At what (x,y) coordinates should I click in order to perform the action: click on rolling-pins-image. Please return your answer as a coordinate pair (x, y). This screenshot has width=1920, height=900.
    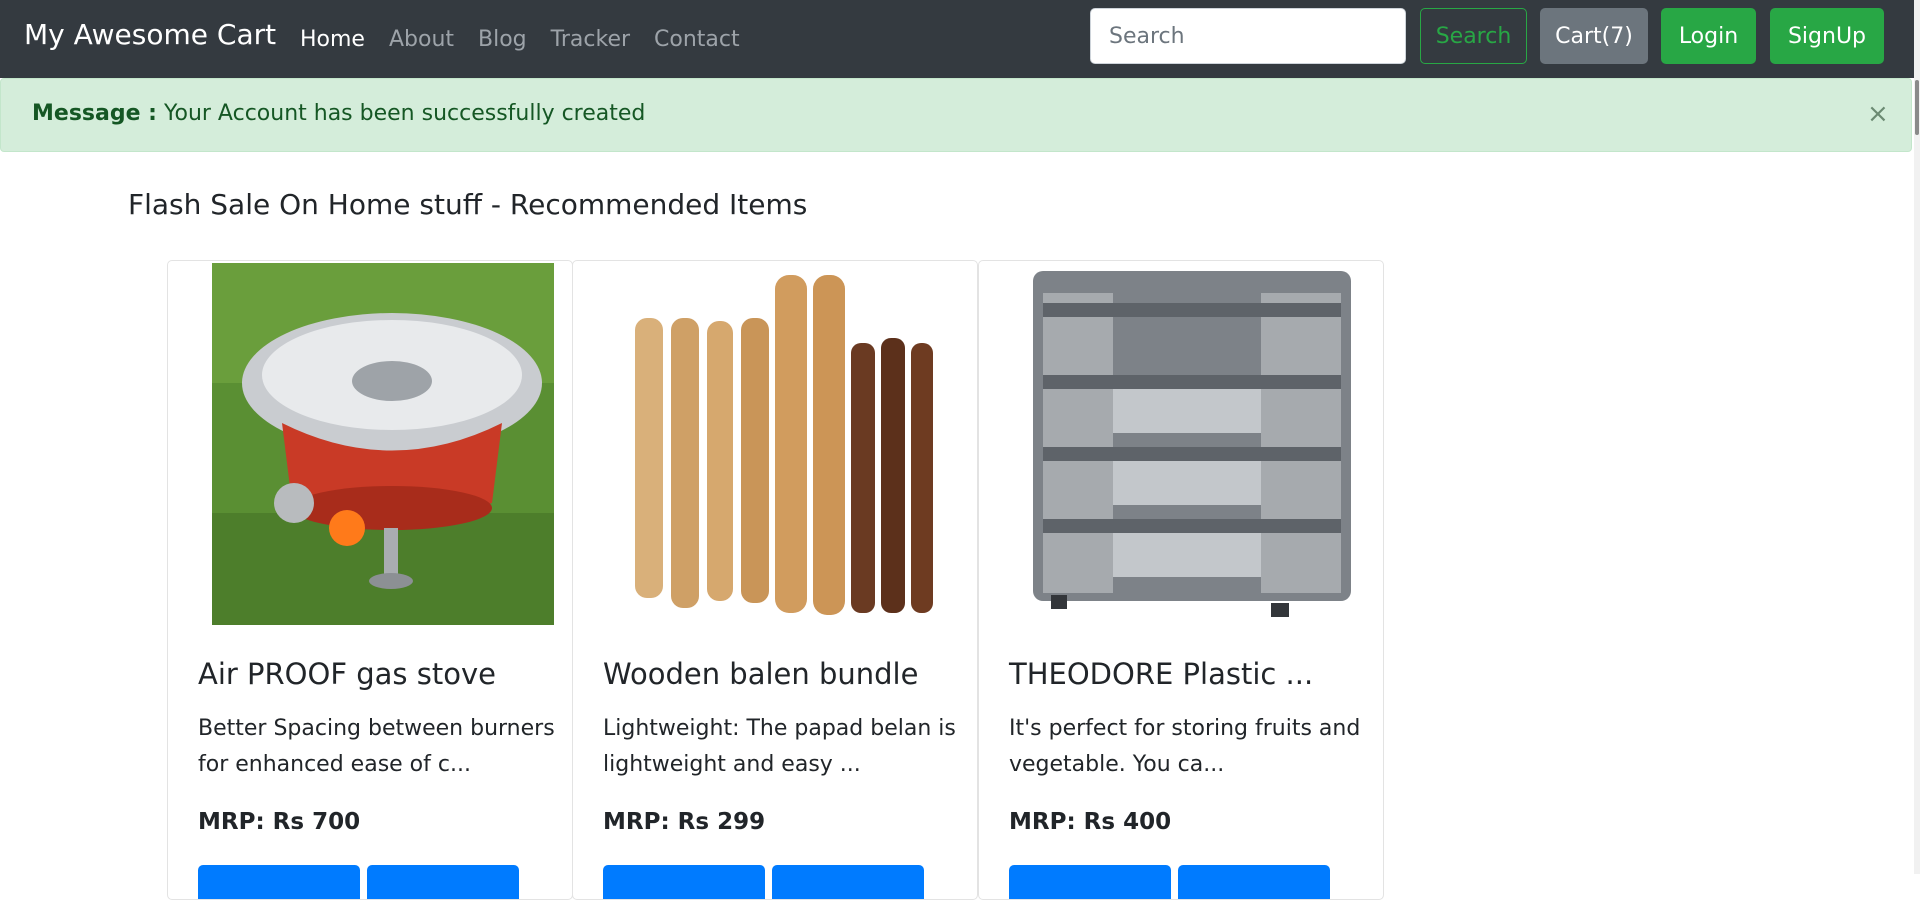
    Looking at the image, I should click on (776, 444).